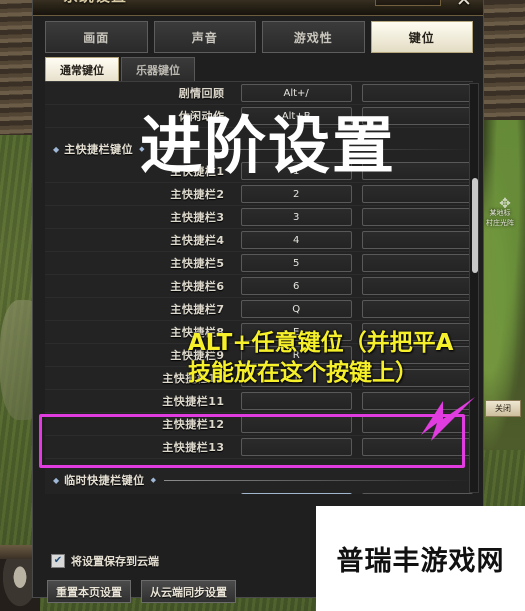 The image size is (525, 611). Describe the element at coordinates (318, 480) in the screenshot. I see `section-divider` at that location.